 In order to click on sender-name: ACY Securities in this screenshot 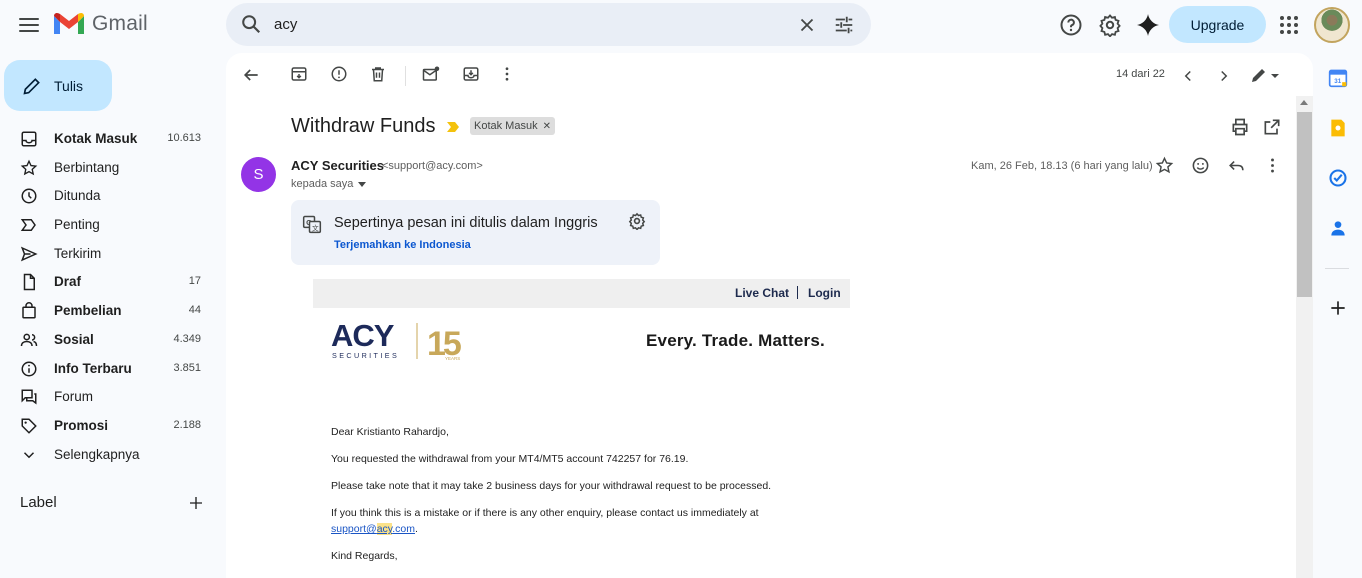, I will do `click(337, 165)`.